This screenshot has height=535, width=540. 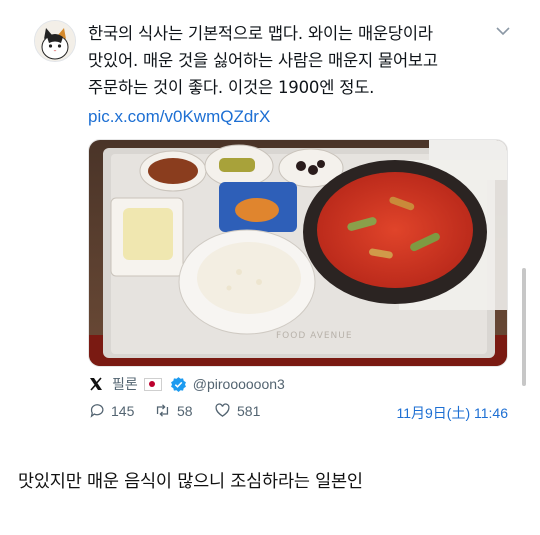 What do you see at coordinates (125, 384) in the screenshot?
I see `source-name: 필론` at bounding box center [125, 384].